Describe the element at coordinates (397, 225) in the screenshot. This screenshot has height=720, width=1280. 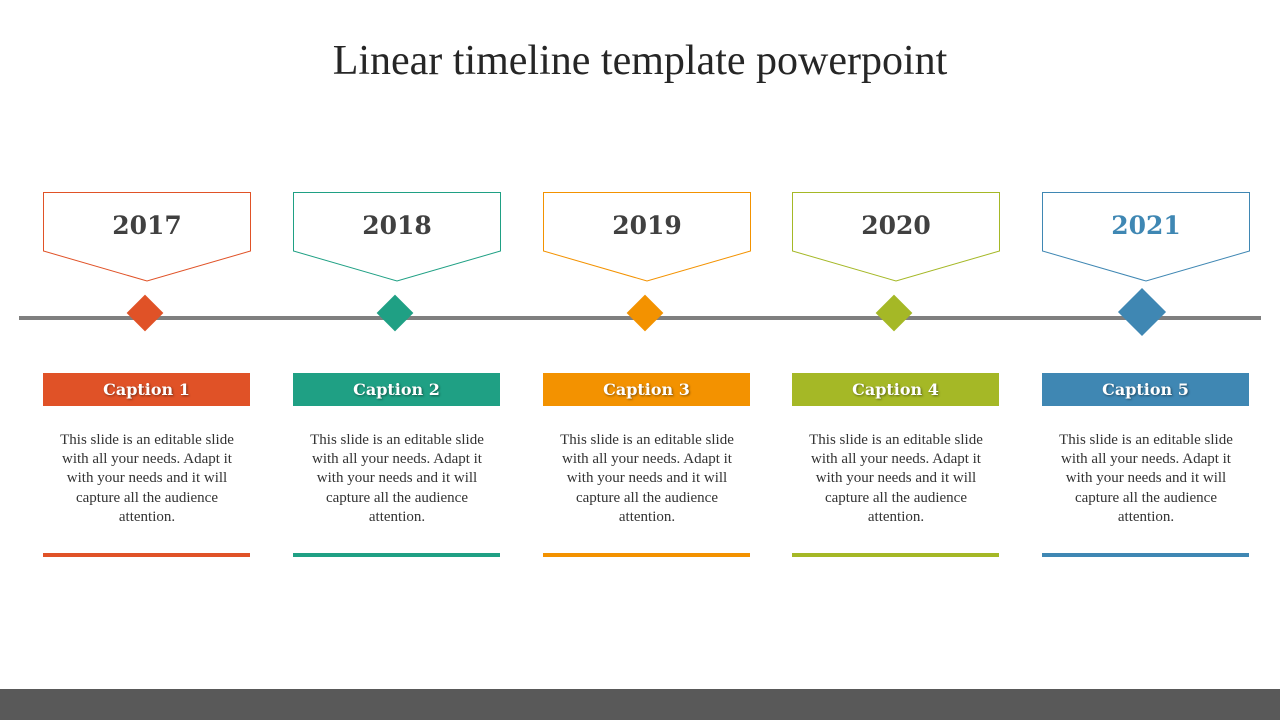
I see `year-label: 2018` at that location.